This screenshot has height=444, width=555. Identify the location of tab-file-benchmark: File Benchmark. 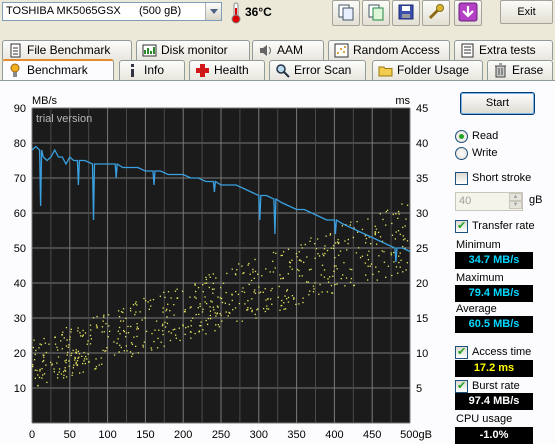
(67, 50).